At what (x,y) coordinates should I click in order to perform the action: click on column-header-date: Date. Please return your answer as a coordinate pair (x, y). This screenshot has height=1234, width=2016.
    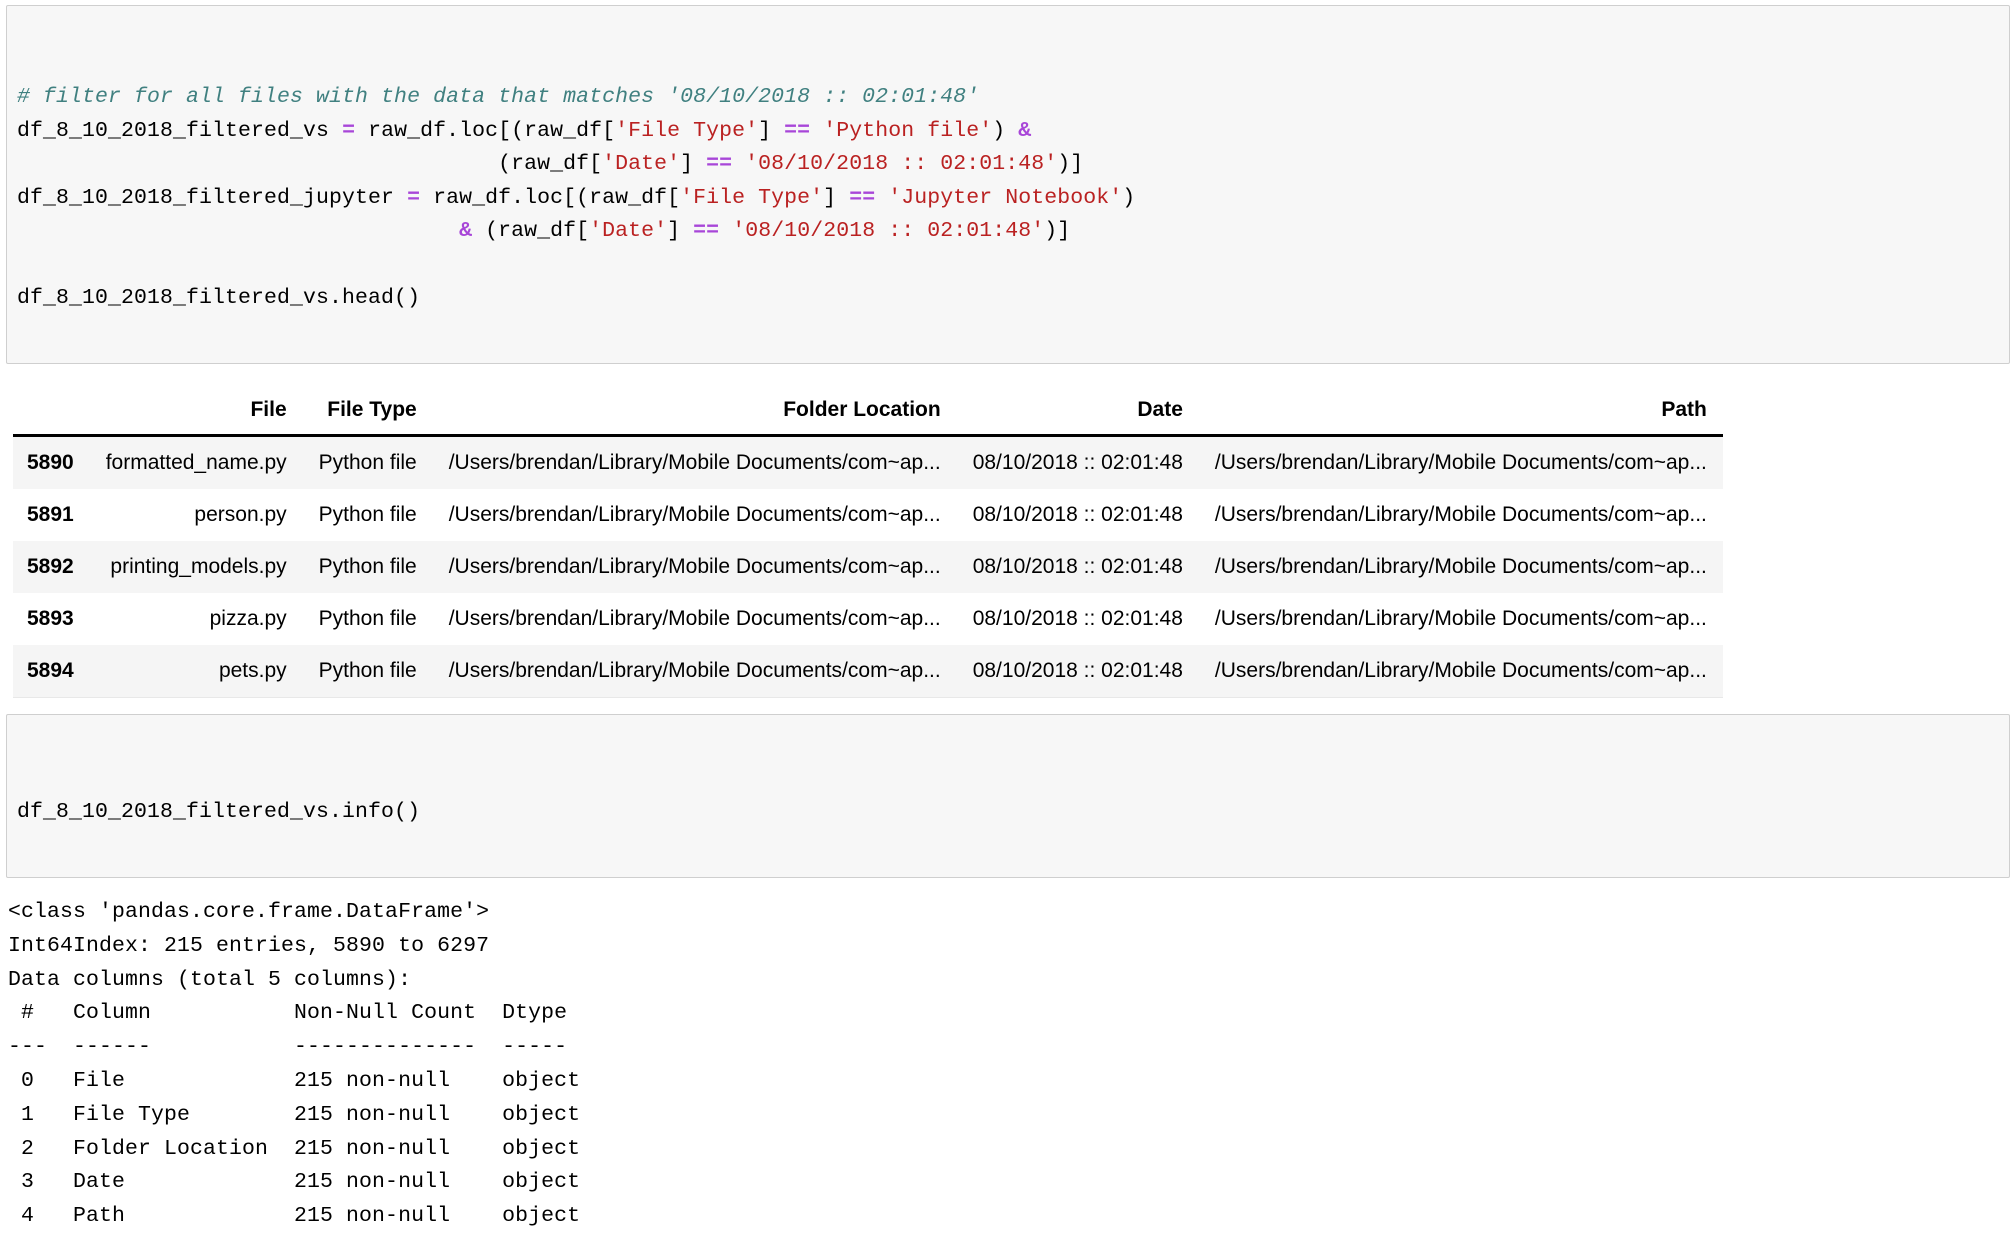
    Looking at the image, I should click on (1077, 412).